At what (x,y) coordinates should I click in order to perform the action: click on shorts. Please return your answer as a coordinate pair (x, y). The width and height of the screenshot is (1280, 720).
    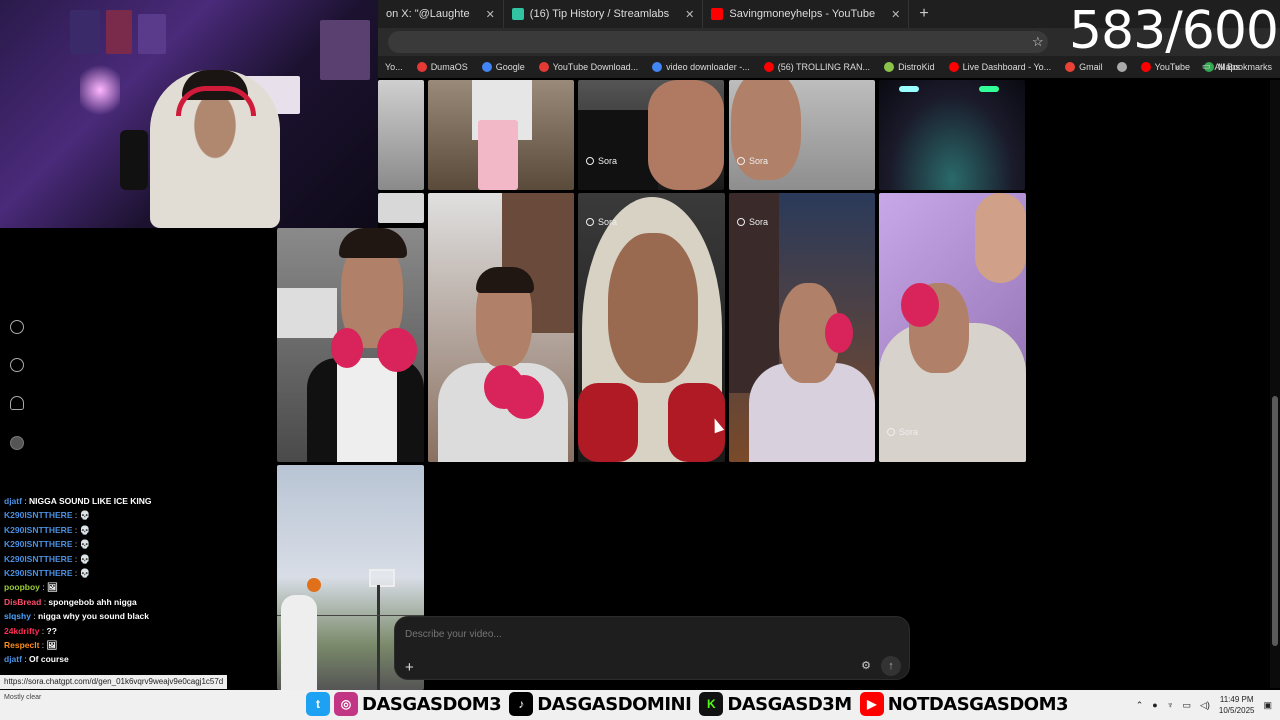
    Looking at the image, I should click on (618, 150).